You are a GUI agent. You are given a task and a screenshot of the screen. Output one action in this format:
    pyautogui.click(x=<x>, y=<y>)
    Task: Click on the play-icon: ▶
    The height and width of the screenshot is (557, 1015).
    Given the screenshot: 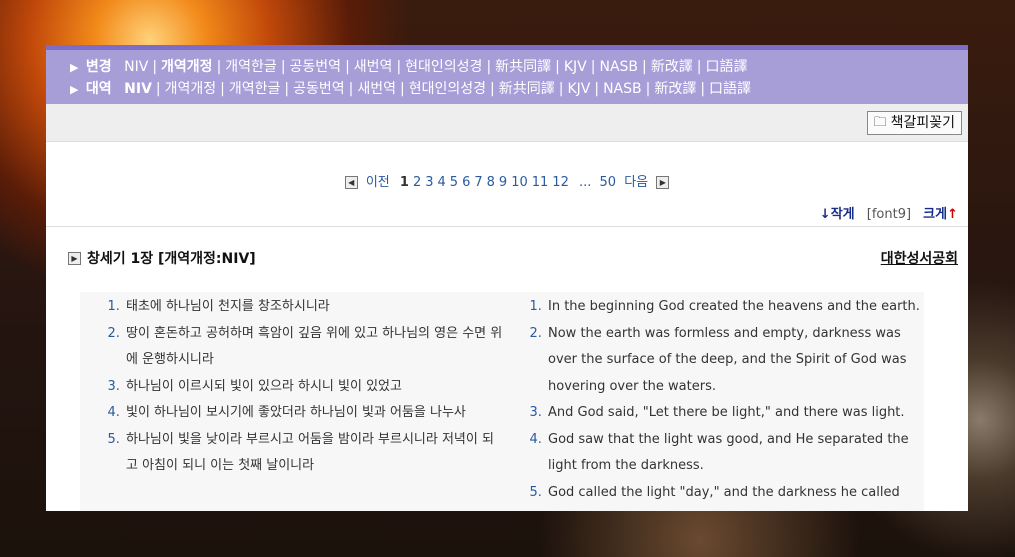 What is the action you would take?
    pyautogui.click(x=74, y=258)
    